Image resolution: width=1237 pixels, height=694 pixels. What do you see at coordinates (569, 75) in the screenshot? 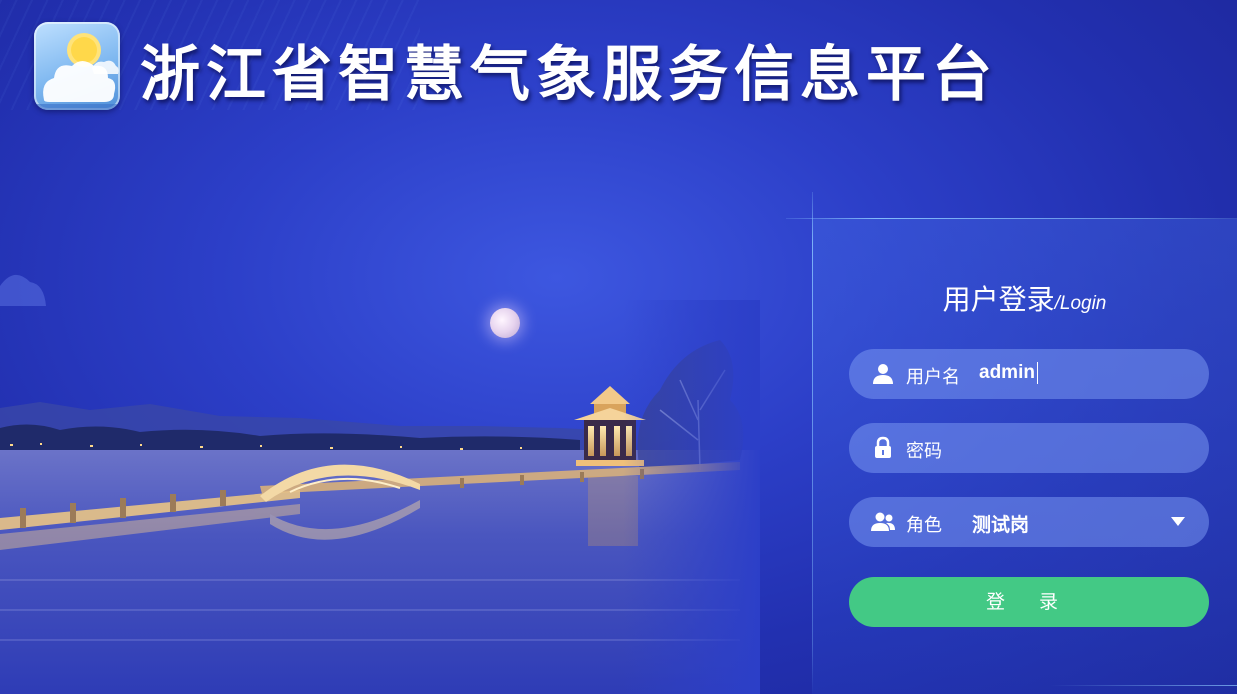
I see `page-title: 浙江省智慧气象服务信息平台` at bounding box center [569, 75].